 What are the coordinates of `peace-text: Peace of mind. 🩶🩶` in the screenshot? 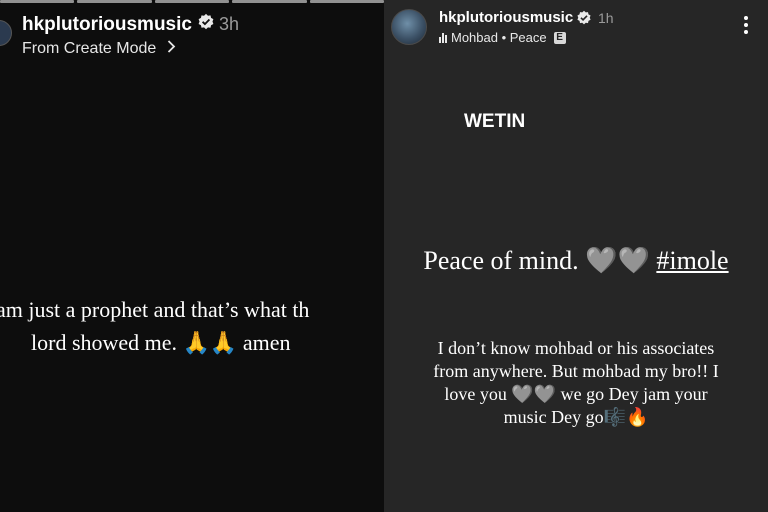 It's located at (540, 260).